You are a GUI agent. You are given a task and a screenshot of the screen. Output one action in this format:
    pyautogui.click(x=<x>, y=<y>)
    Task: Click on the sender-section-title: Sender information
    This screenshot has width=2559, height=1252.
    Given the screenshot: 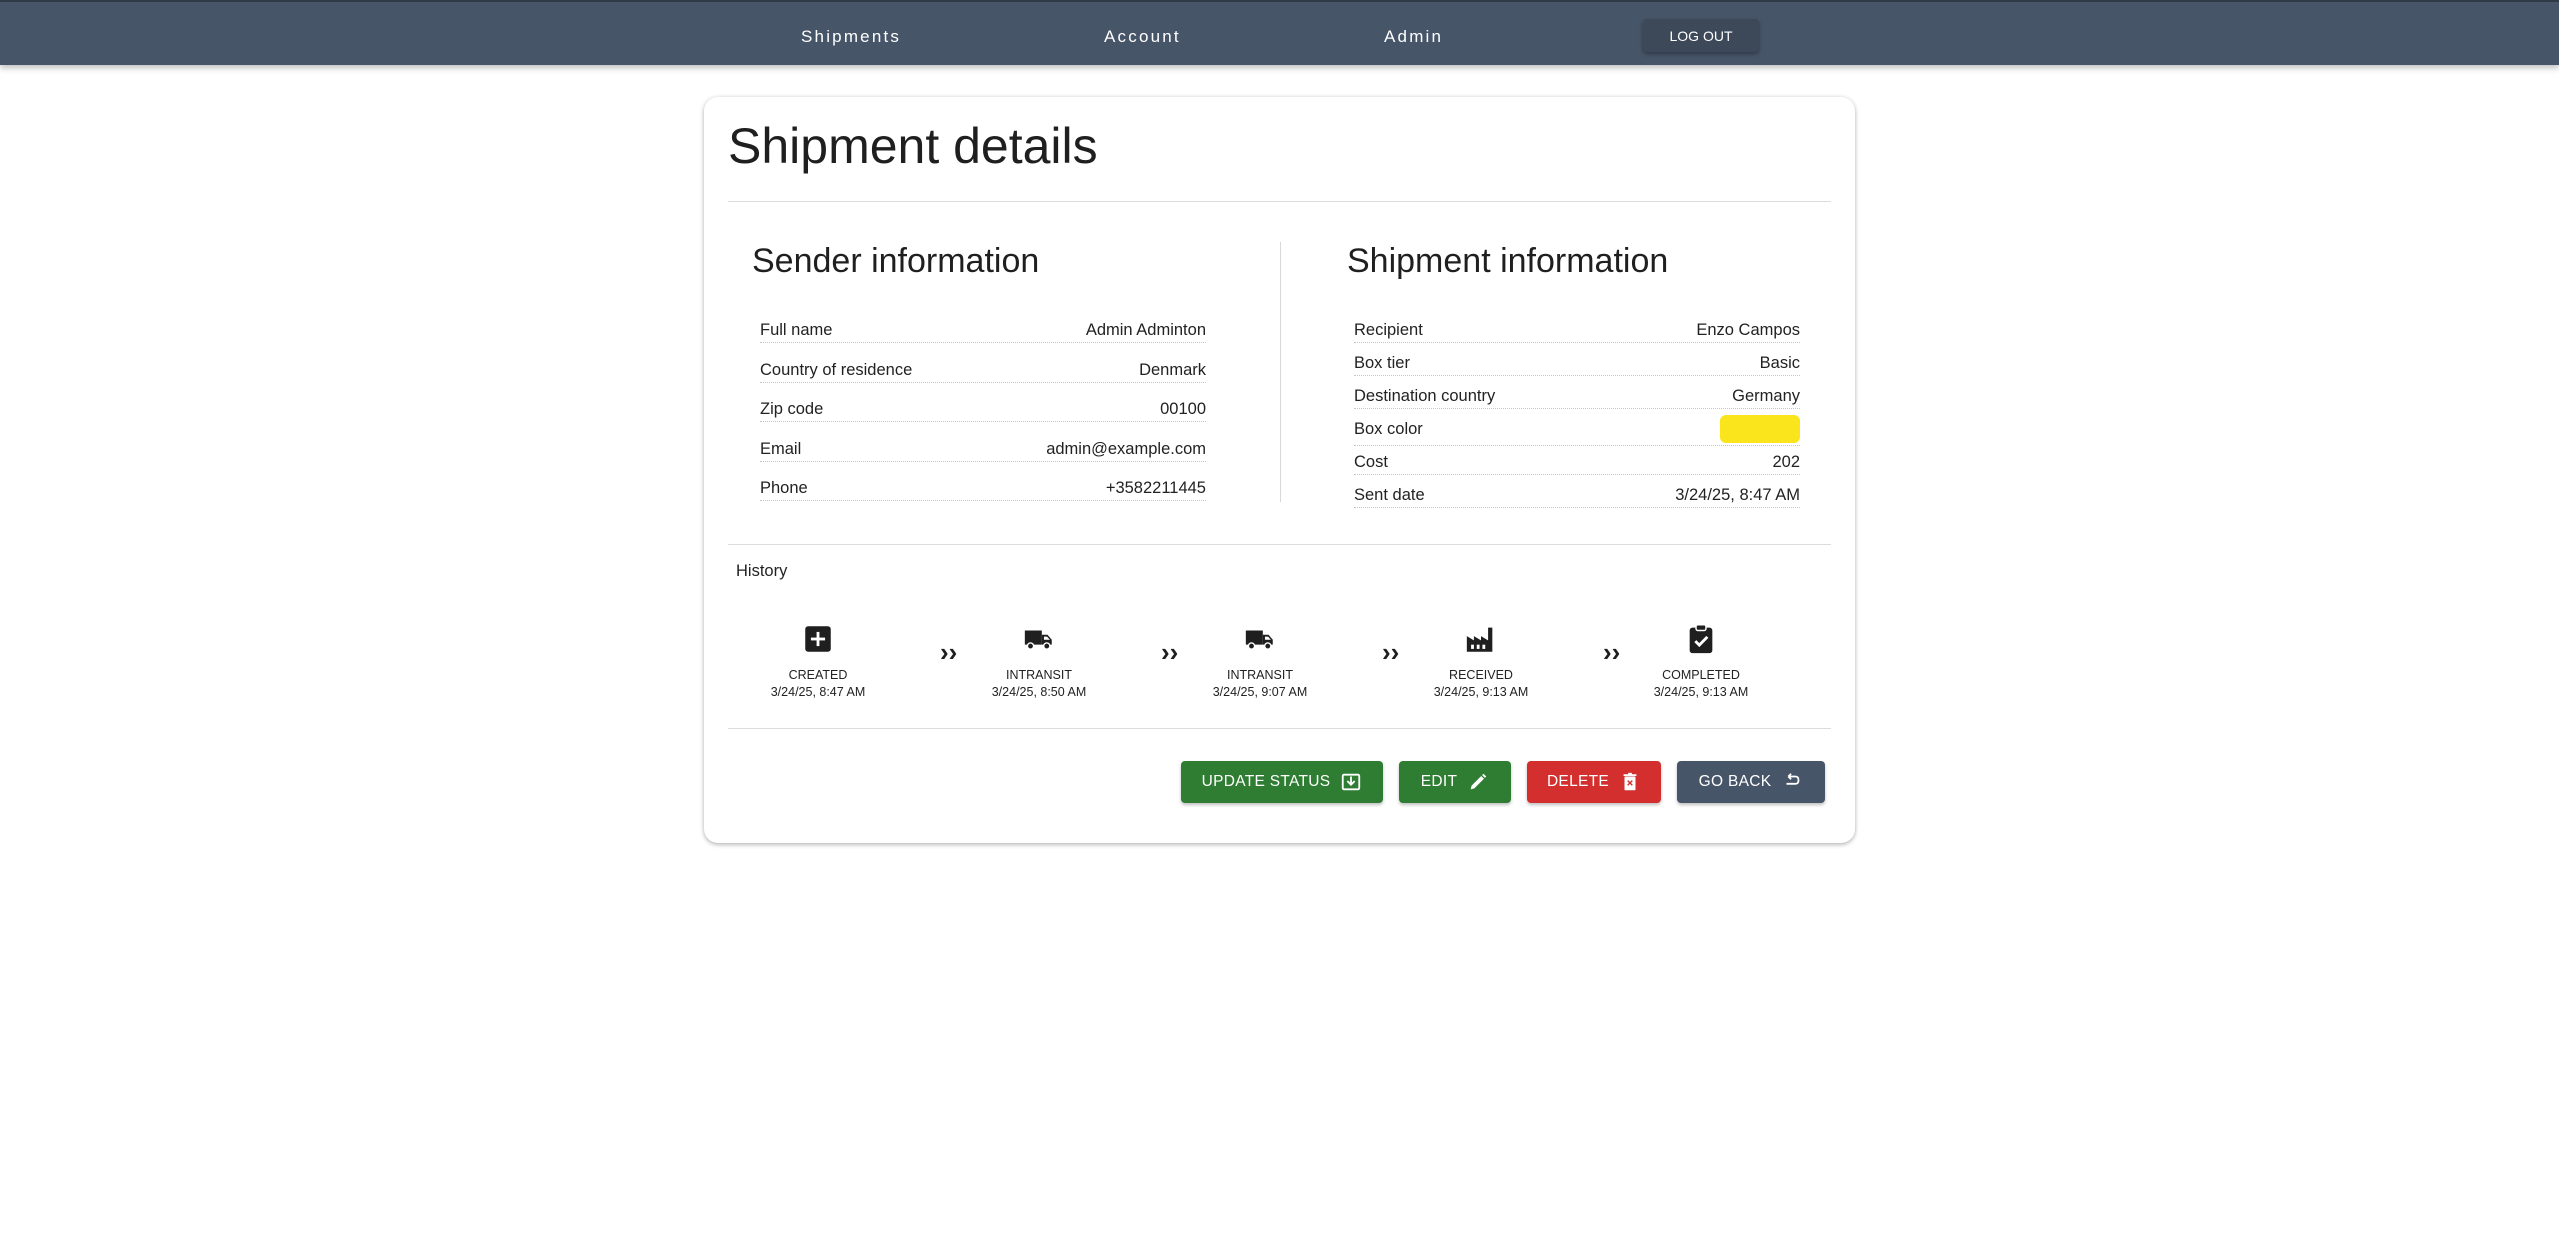 What is the action you would take?
    pyautogui.click(x=896, y=261)
    